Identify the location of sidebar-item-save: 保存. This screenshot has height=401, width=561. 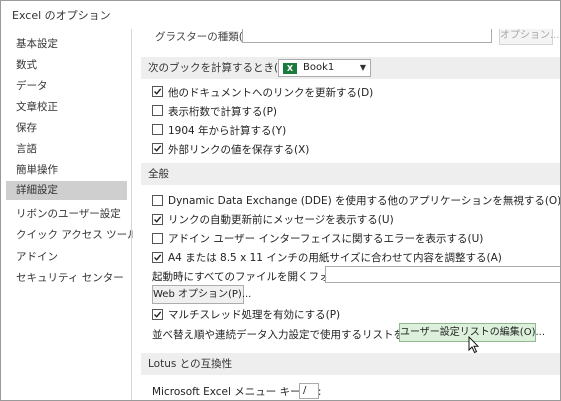
(66, 128).